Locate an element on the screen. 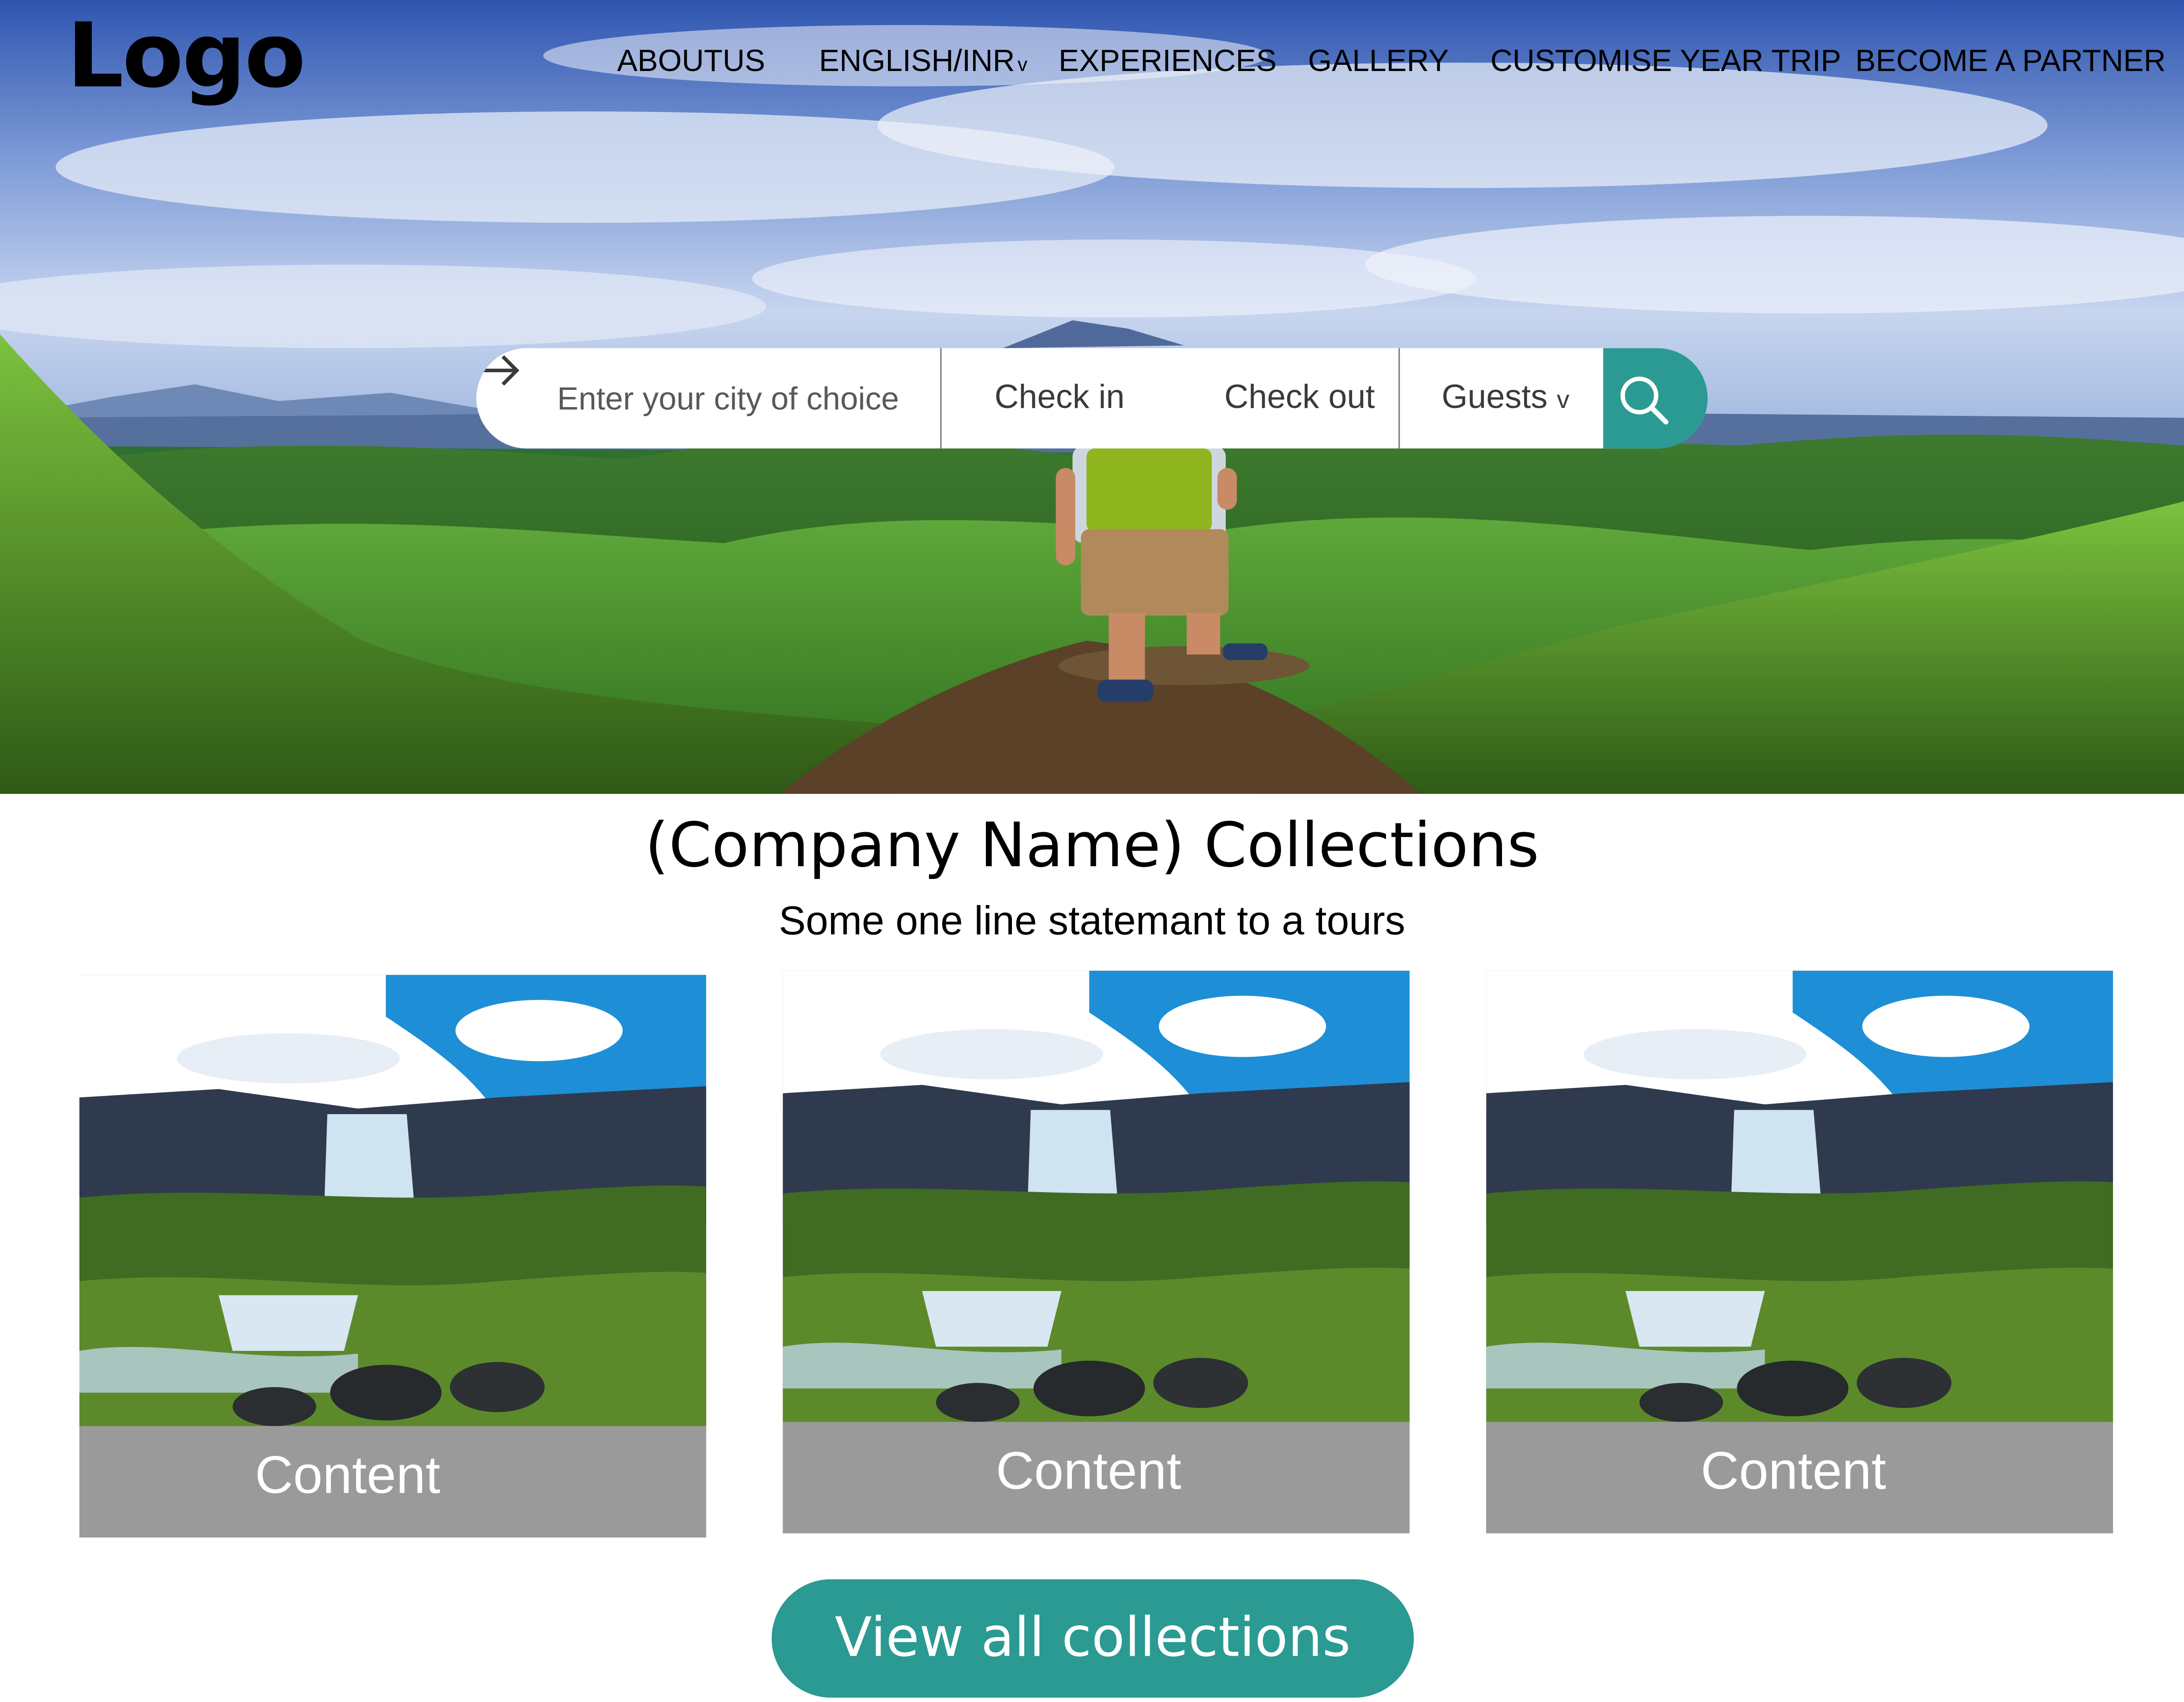 The height and width of the screenshot is (1702, 2184). nav-about-us: ABOUTUS is located at coordinates (691, 61).